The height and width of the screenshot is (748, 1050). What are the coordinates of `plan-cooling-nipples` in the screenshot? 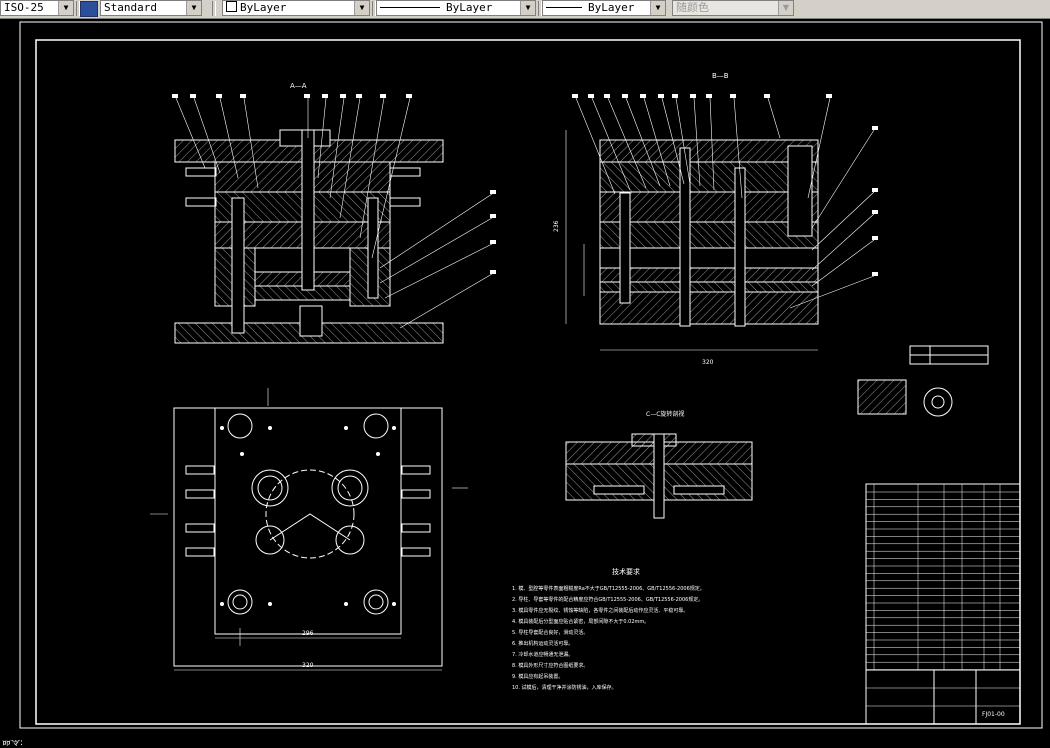 It's located at (308, 511).